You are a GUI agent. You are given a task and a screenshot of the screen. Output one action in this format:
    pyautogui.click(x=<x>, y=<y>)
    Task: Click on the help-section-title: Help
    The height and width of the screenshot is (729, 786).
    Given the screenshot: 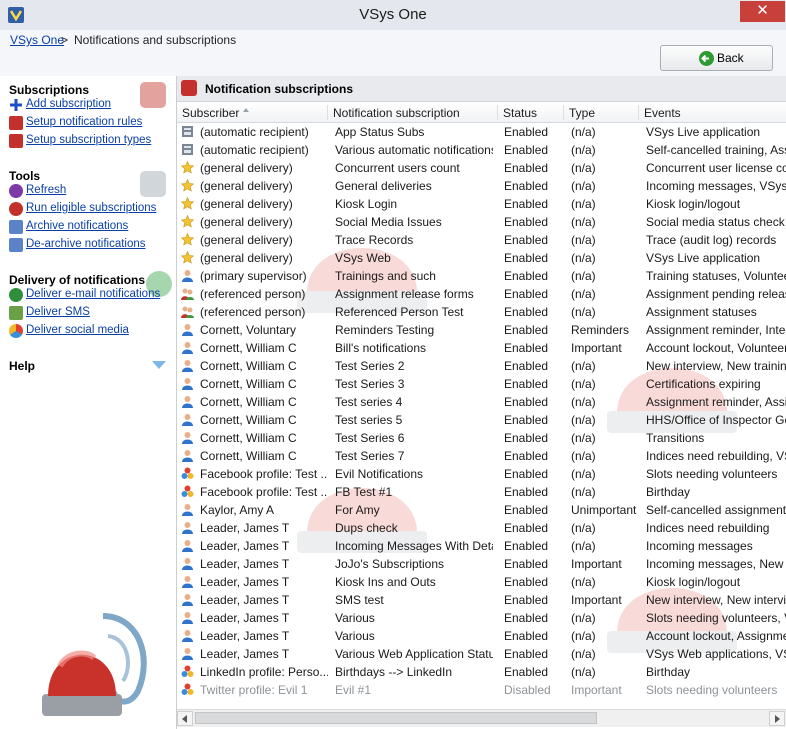 What is the action you would take?
    pyautogui.click(x=22, y=366)
    